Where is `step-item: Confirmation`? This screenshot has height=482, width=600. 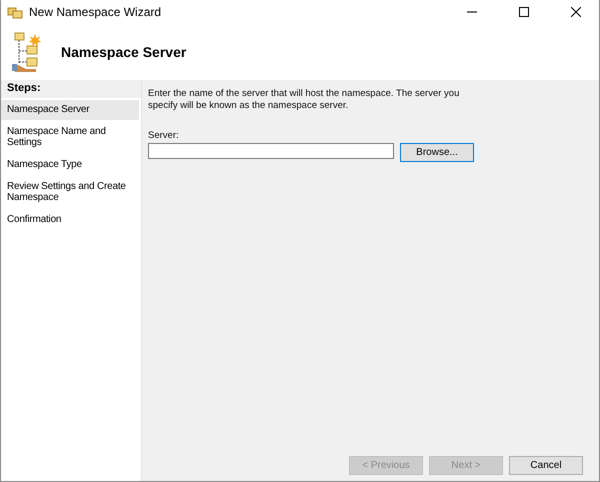
step-item: Confirmation is located at coordinates (34, 220).